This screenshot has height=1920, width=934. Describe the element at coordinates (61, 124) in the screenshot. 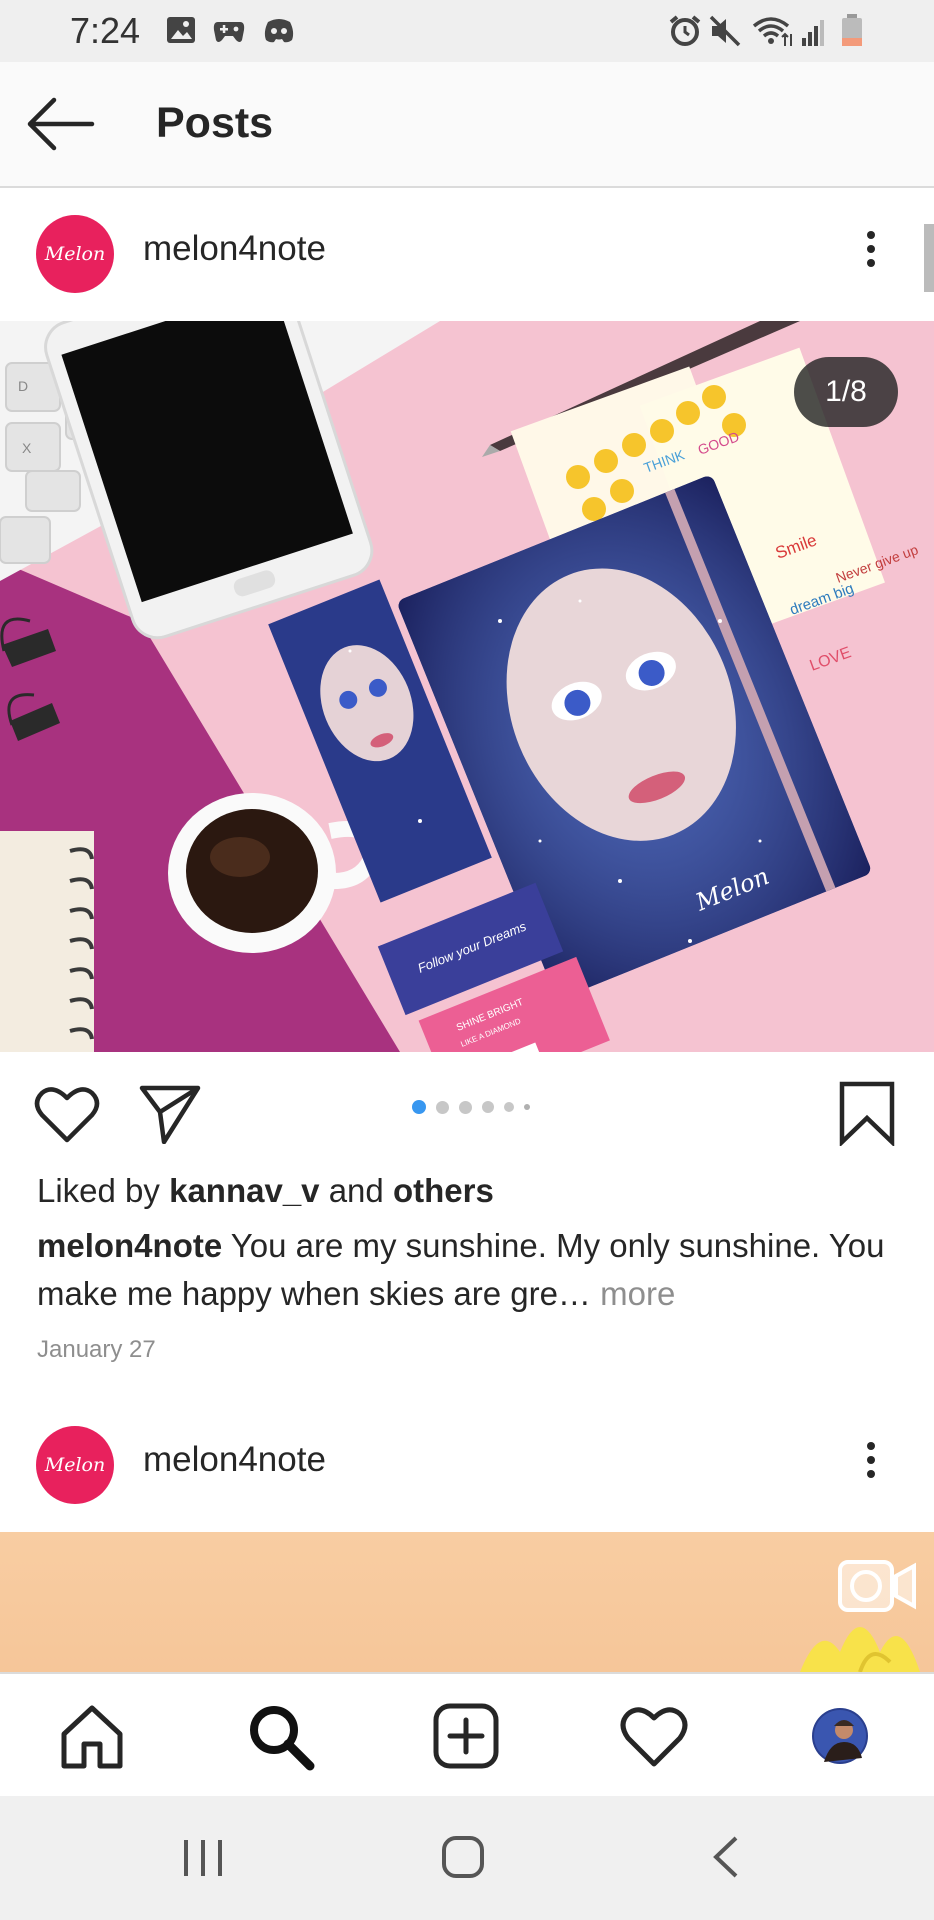

I see `arrow-left-icon` at that location.